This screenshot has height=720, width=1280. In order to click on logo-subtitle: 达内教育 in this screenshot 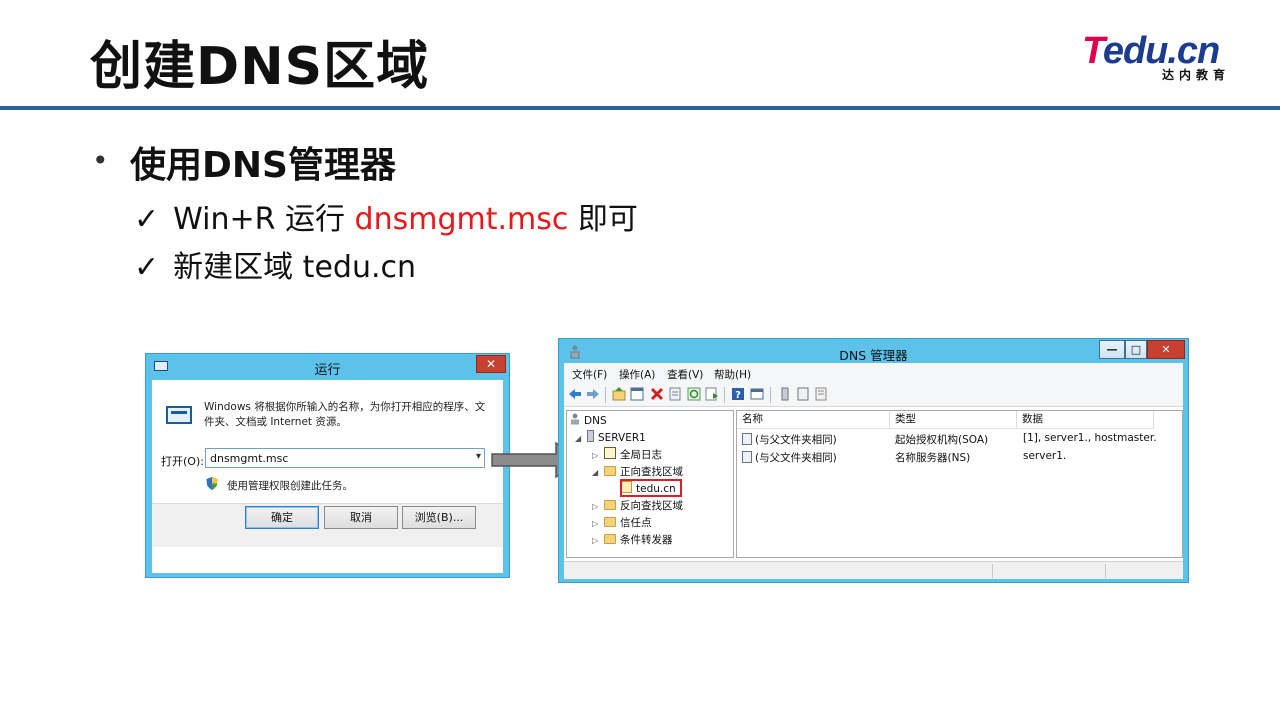, I will do `click(1195, 75)`.